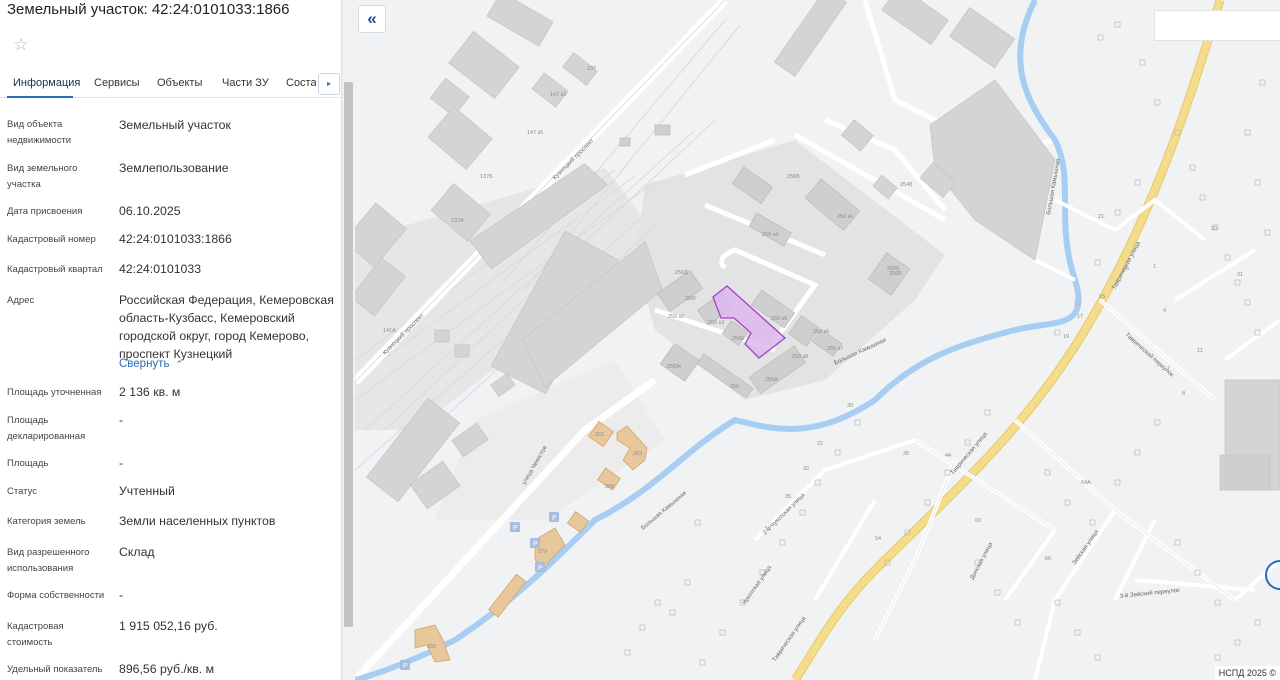 This screenshot has height=680, width=1280. What do you see at coordinates (245, 83) in the screenshot?
I see `tab-parcel-parts: Части ЗУ` at bounding box center [245, 83].